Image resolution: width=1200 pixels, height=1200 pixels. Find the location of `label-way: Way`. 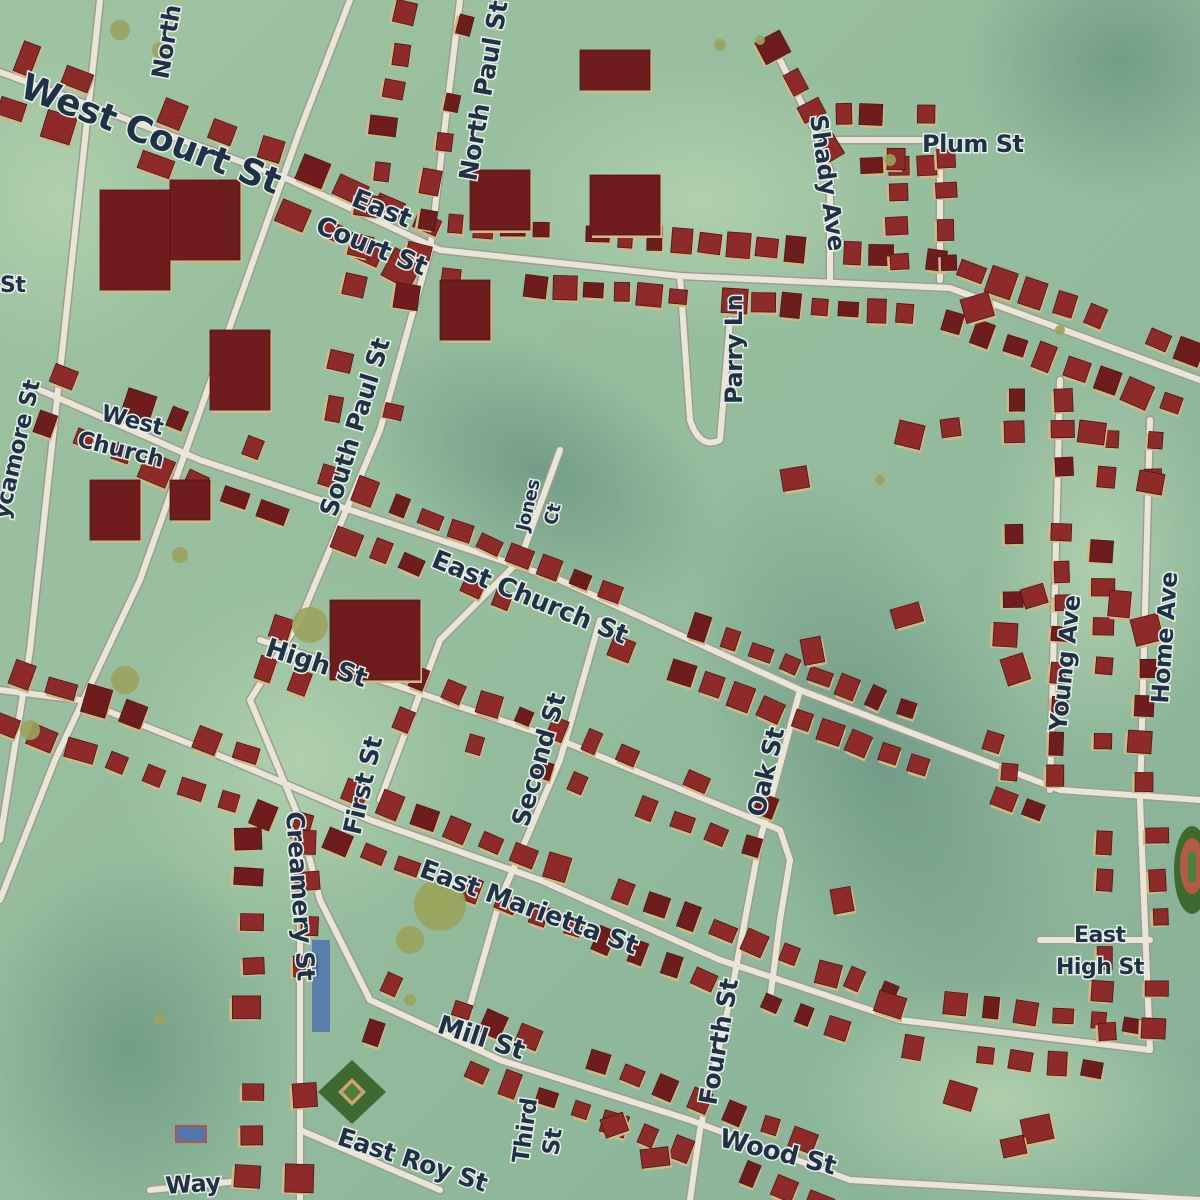

label-way: Way is located at coordinates (193, 1184).